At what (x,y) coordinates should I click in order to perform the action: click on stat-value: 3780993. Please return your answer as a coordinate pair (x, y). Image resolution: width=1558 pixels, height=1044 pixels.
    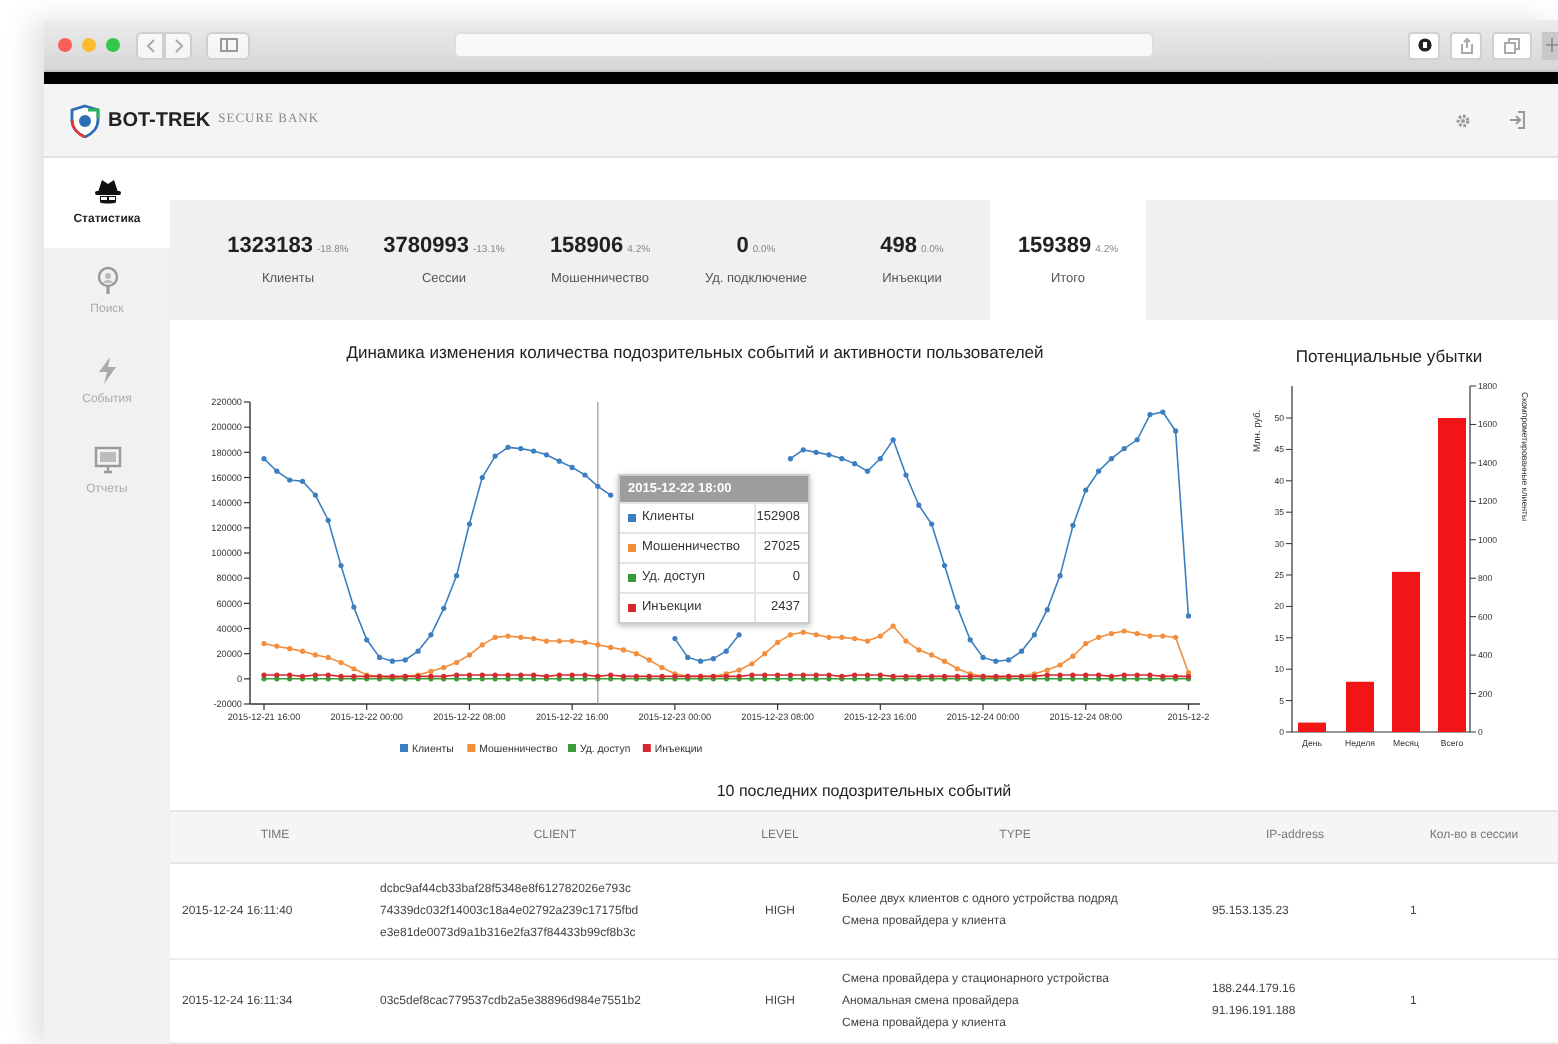
    Looking at the image, I should click on (426, 247).